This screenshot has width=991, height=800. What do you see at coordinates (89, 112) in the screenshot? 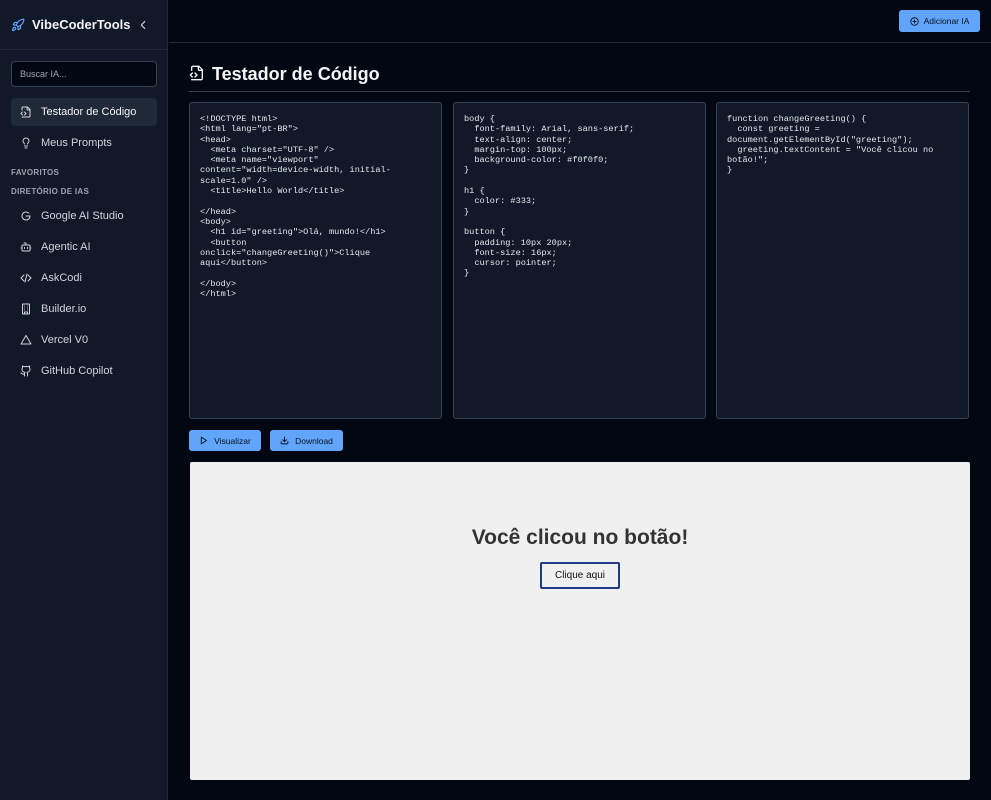
I see `nav-item-label: Testador de Código` at bounding box center [89, 112].